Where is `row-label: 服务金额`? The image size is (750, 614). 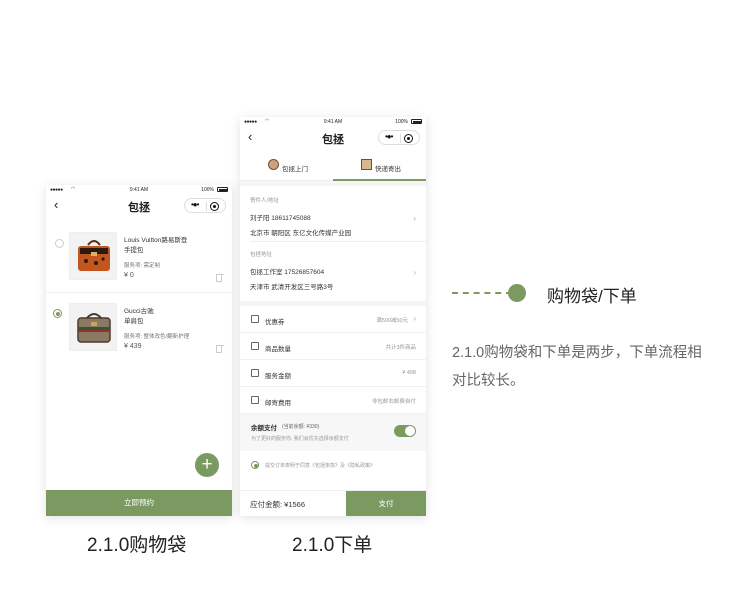 row-label: 服务金额 is located at coordinates (278, 376).